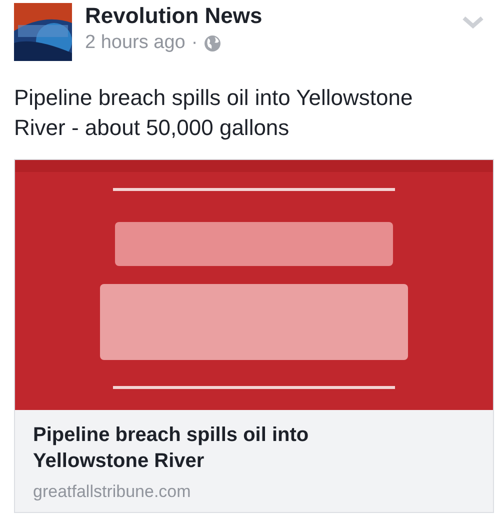 The width and height of the screenshot is (500, 521). What do you see at coordinates (112, 492) in the screenshot?
I see `link-domain: greatfallstribune.com` at bounding box center [112, 492].